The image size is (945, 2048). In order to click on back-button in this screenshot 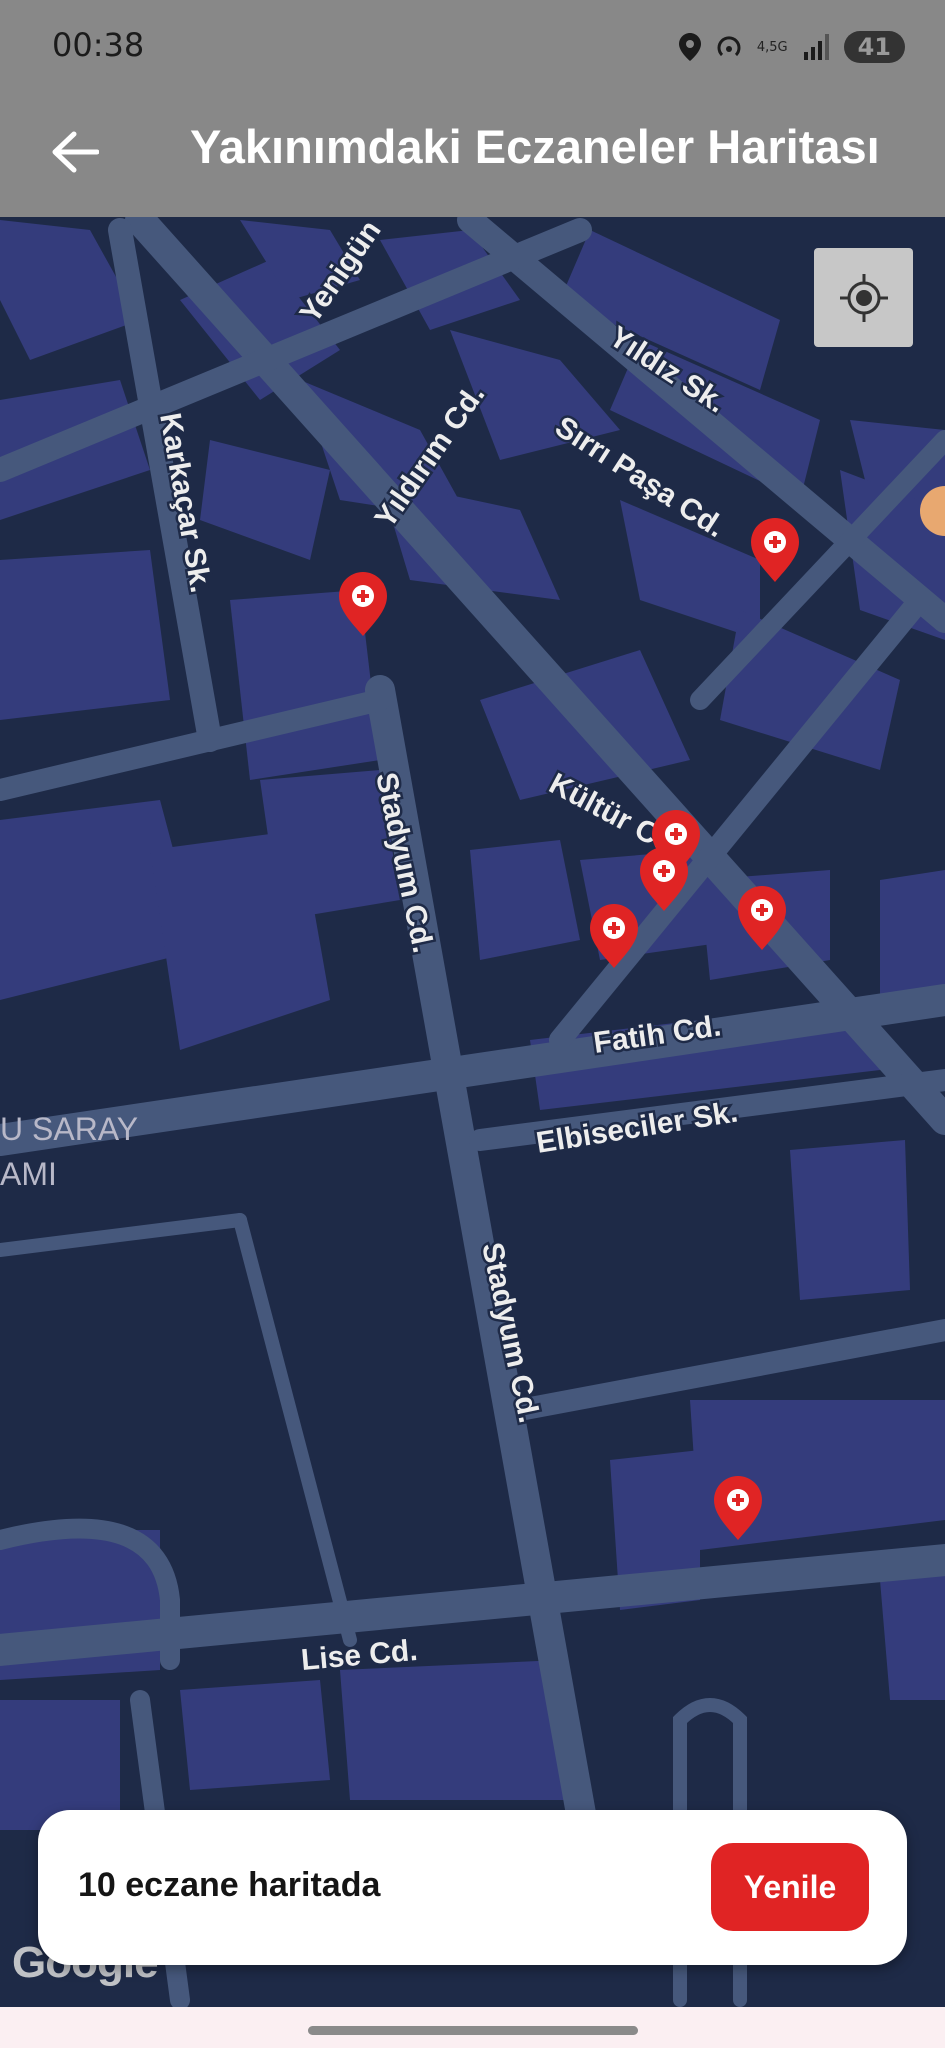, I will do `click(75, 152)`.